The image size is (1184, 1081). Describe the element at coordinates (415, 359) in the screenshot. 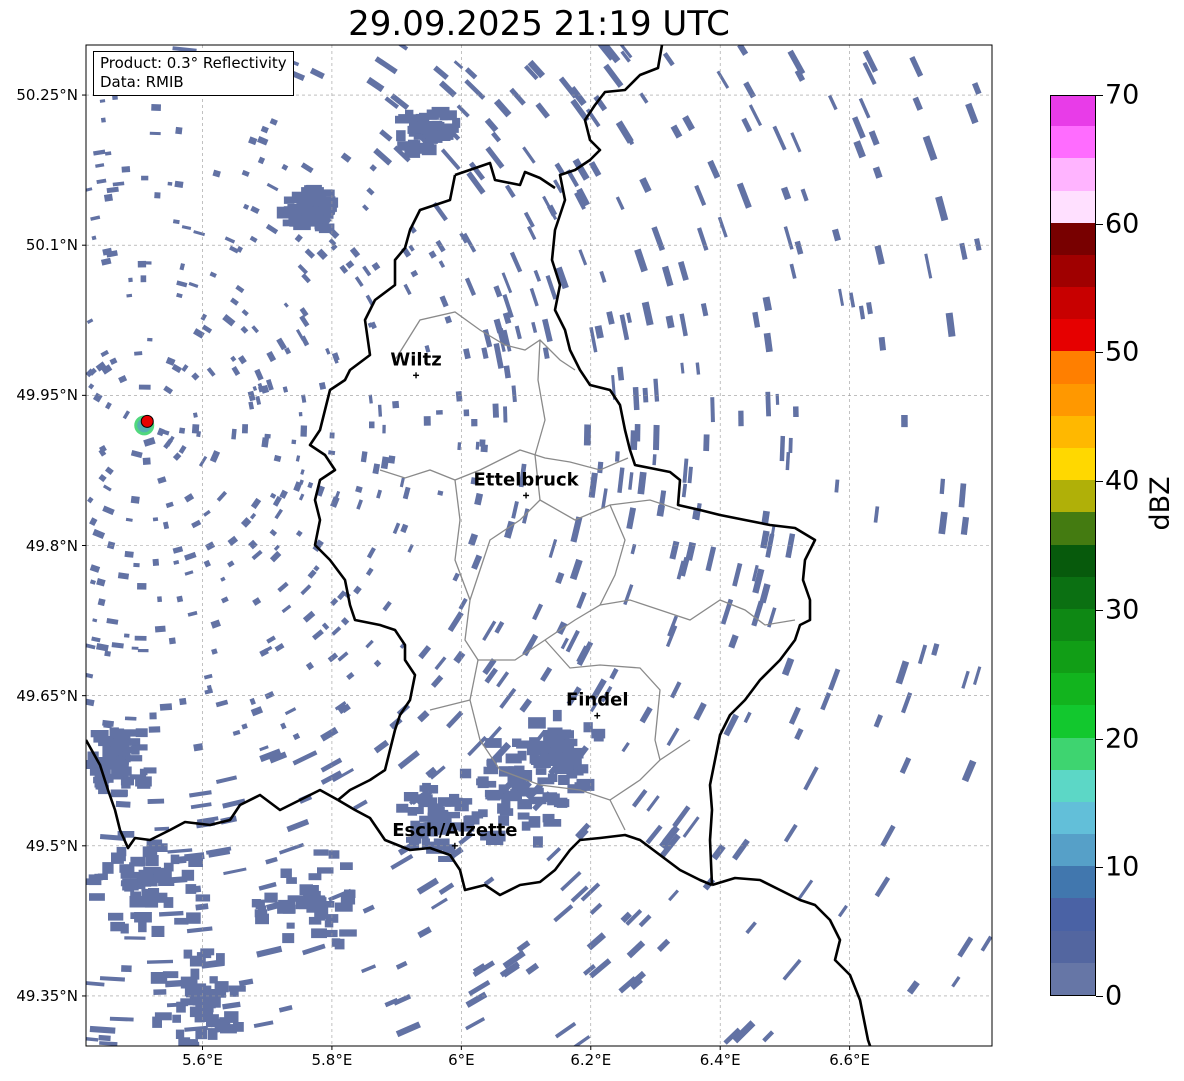

I see `city-label: Wiltz` at that location.